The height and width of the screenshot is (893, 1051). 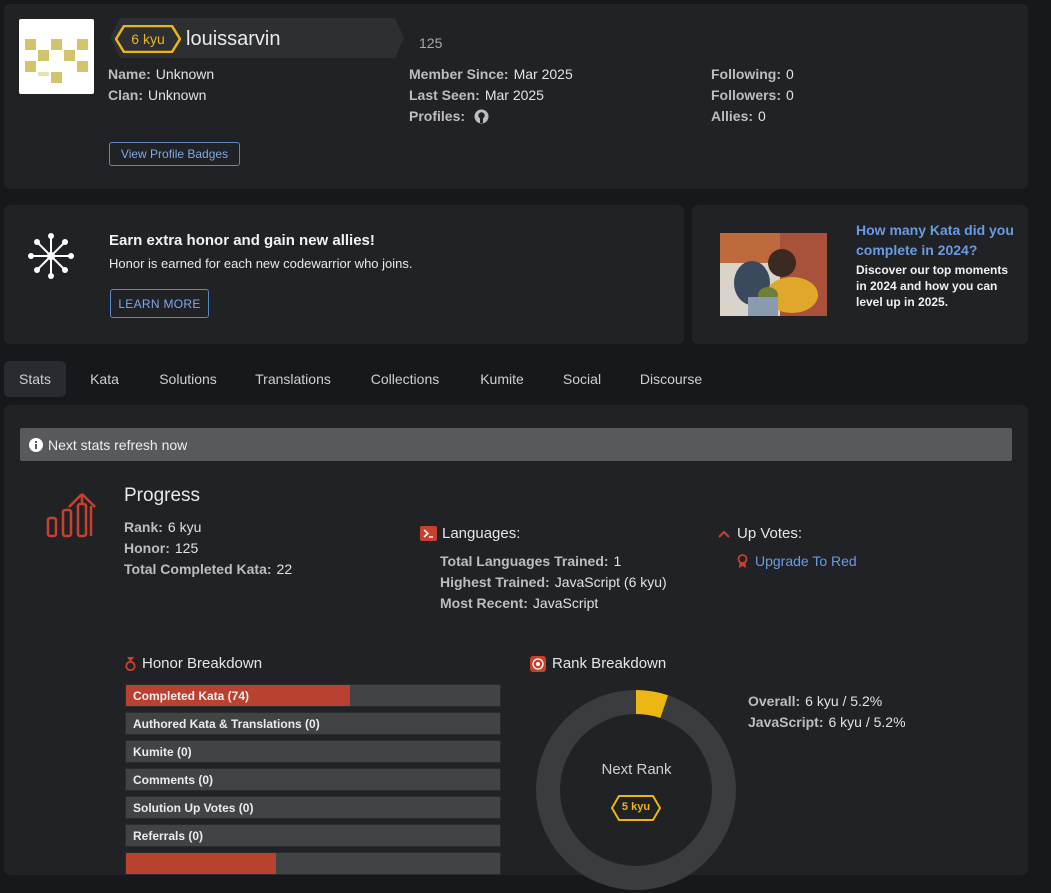 I want to click on allies-row: Allies: 0, so click(x=738, y=116).